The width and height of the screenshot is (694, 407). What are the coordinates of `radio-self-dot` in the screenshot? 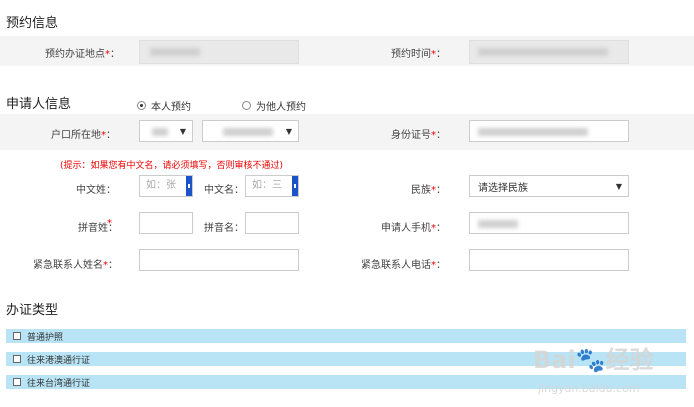 It's located at (141, 105).